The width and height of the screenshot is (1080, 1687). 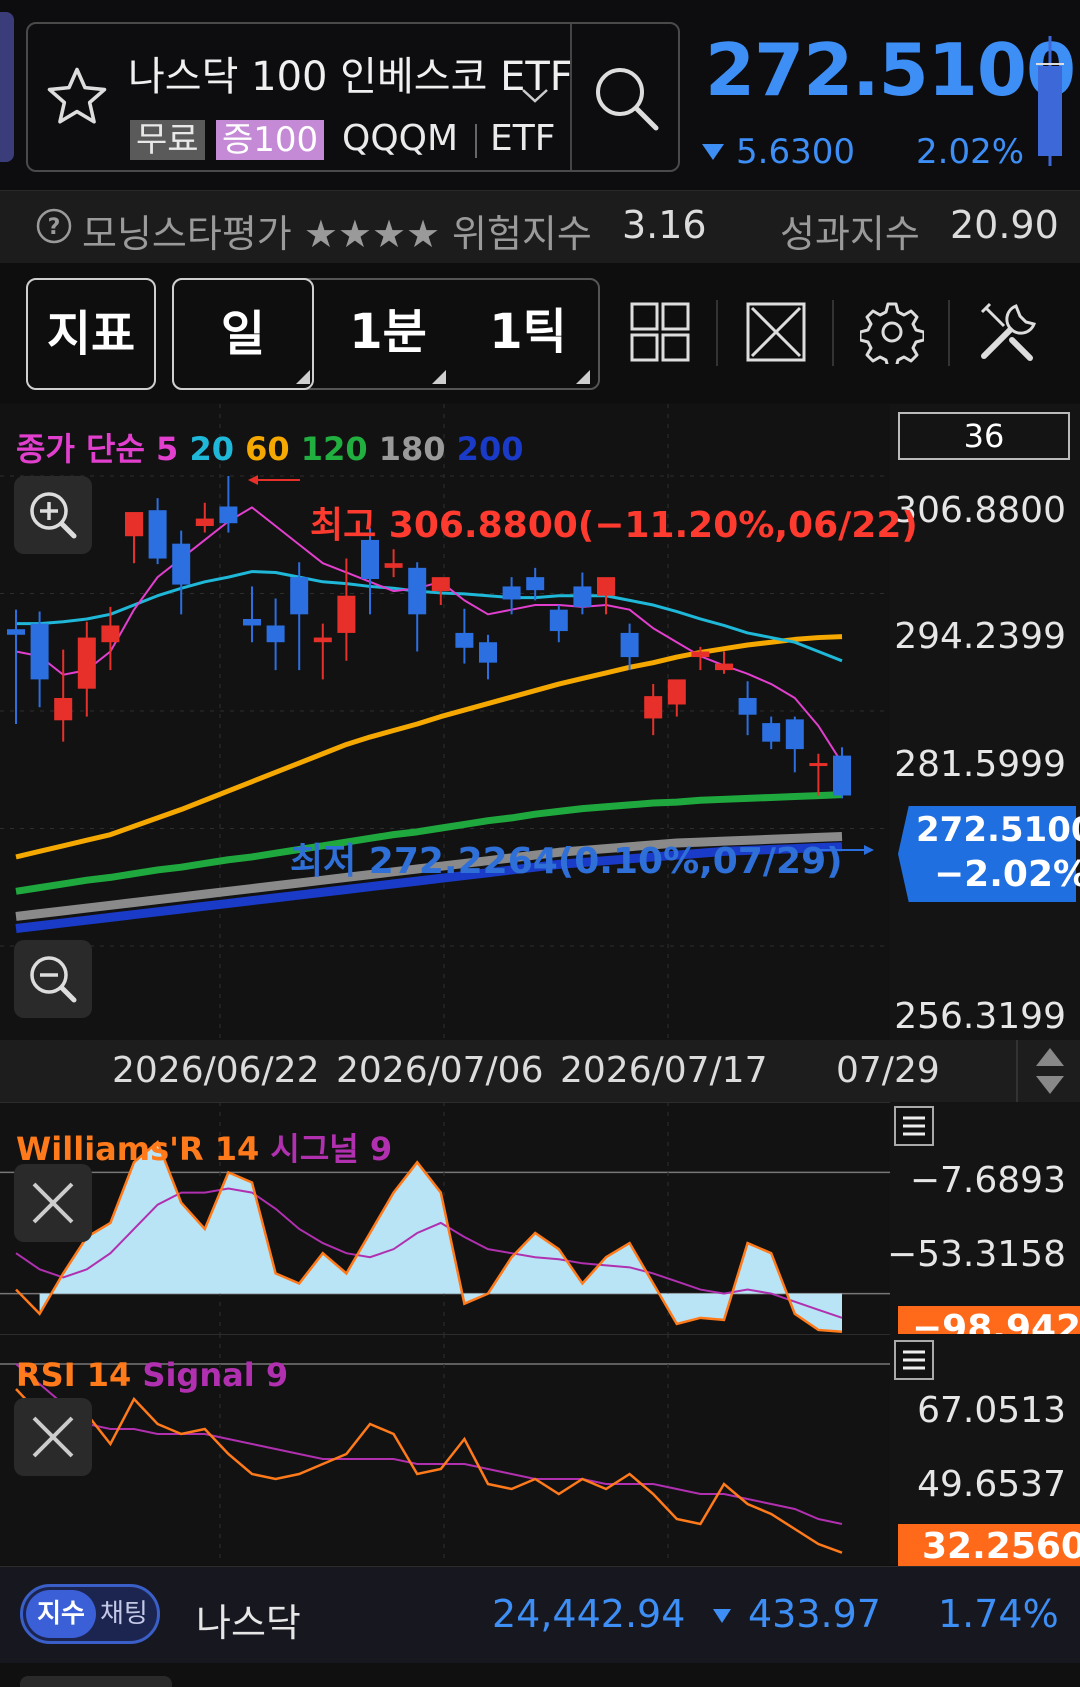 What do you see at coordinates (74, 1375) in the screenshot?
I see `rsi-title-text: RSI 14` at bounding box center [74, 1375].